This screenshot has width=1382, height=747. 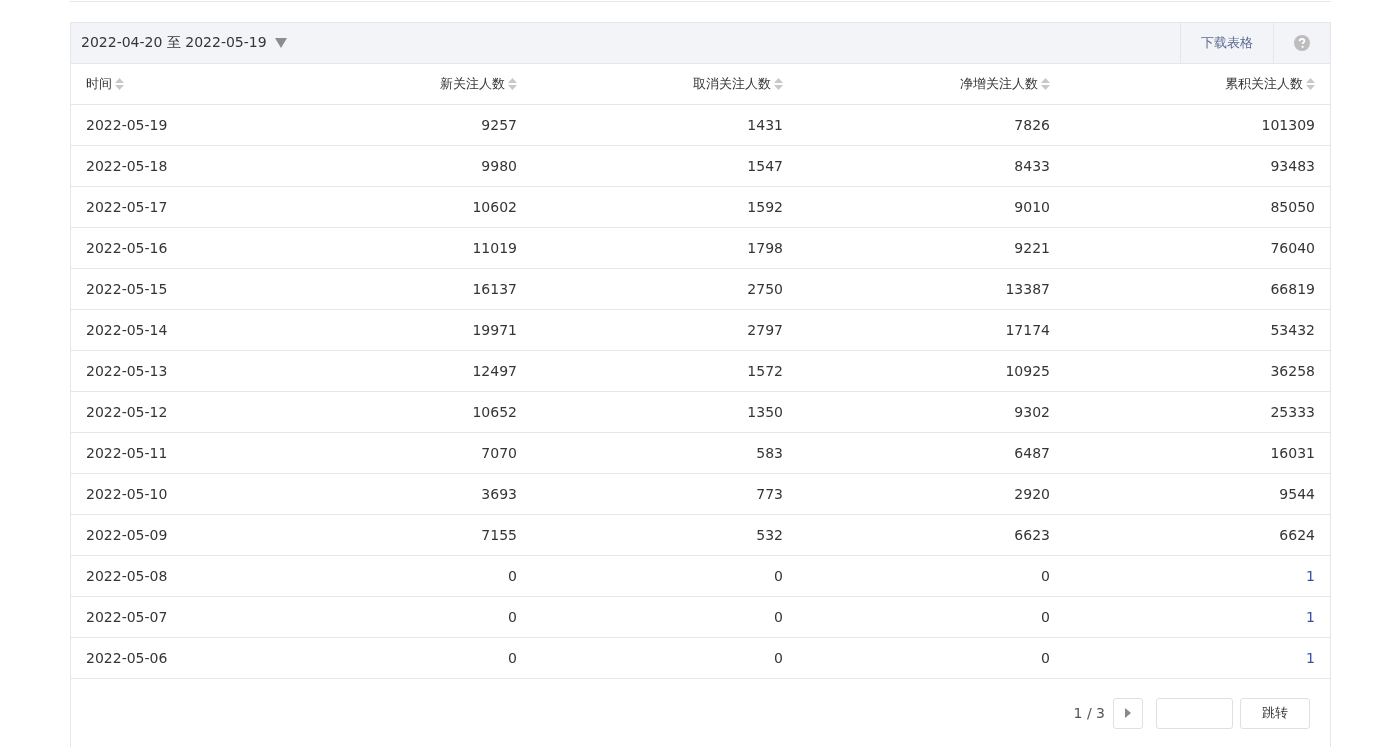 What do you see at coordinates (1089, 713) in the screenshot?
I see `page-indicator: 1 / 3` at bounding box center [1089, 713].